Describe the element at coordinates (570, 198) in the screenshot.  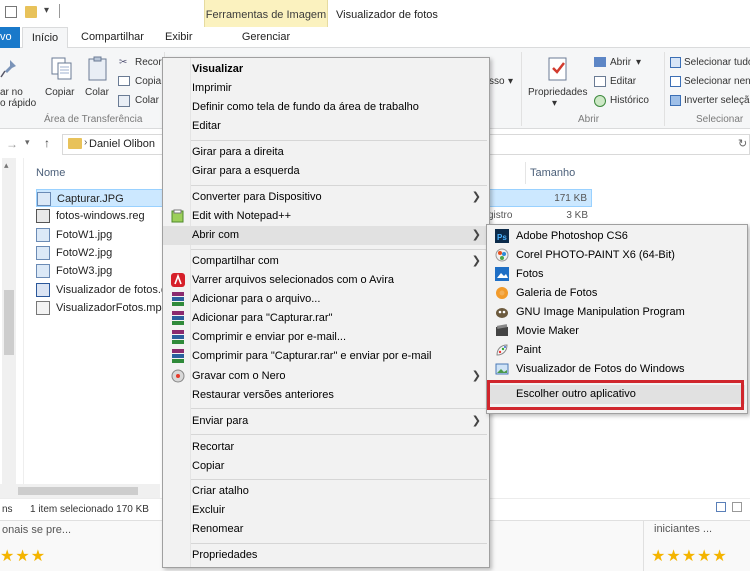
I see `file-size: 171 KB` at that location.